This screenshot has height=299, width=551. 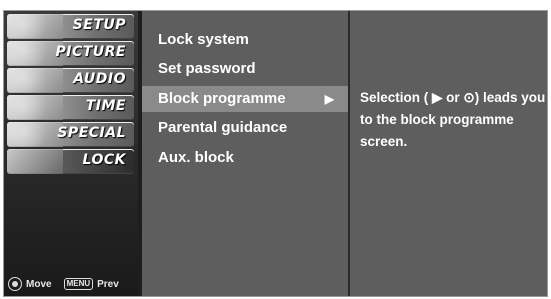 What do you see at coordinates (70, 80) in the screenshot?
I see `category-audio: AUDIO` at bounding box center [70, 80].